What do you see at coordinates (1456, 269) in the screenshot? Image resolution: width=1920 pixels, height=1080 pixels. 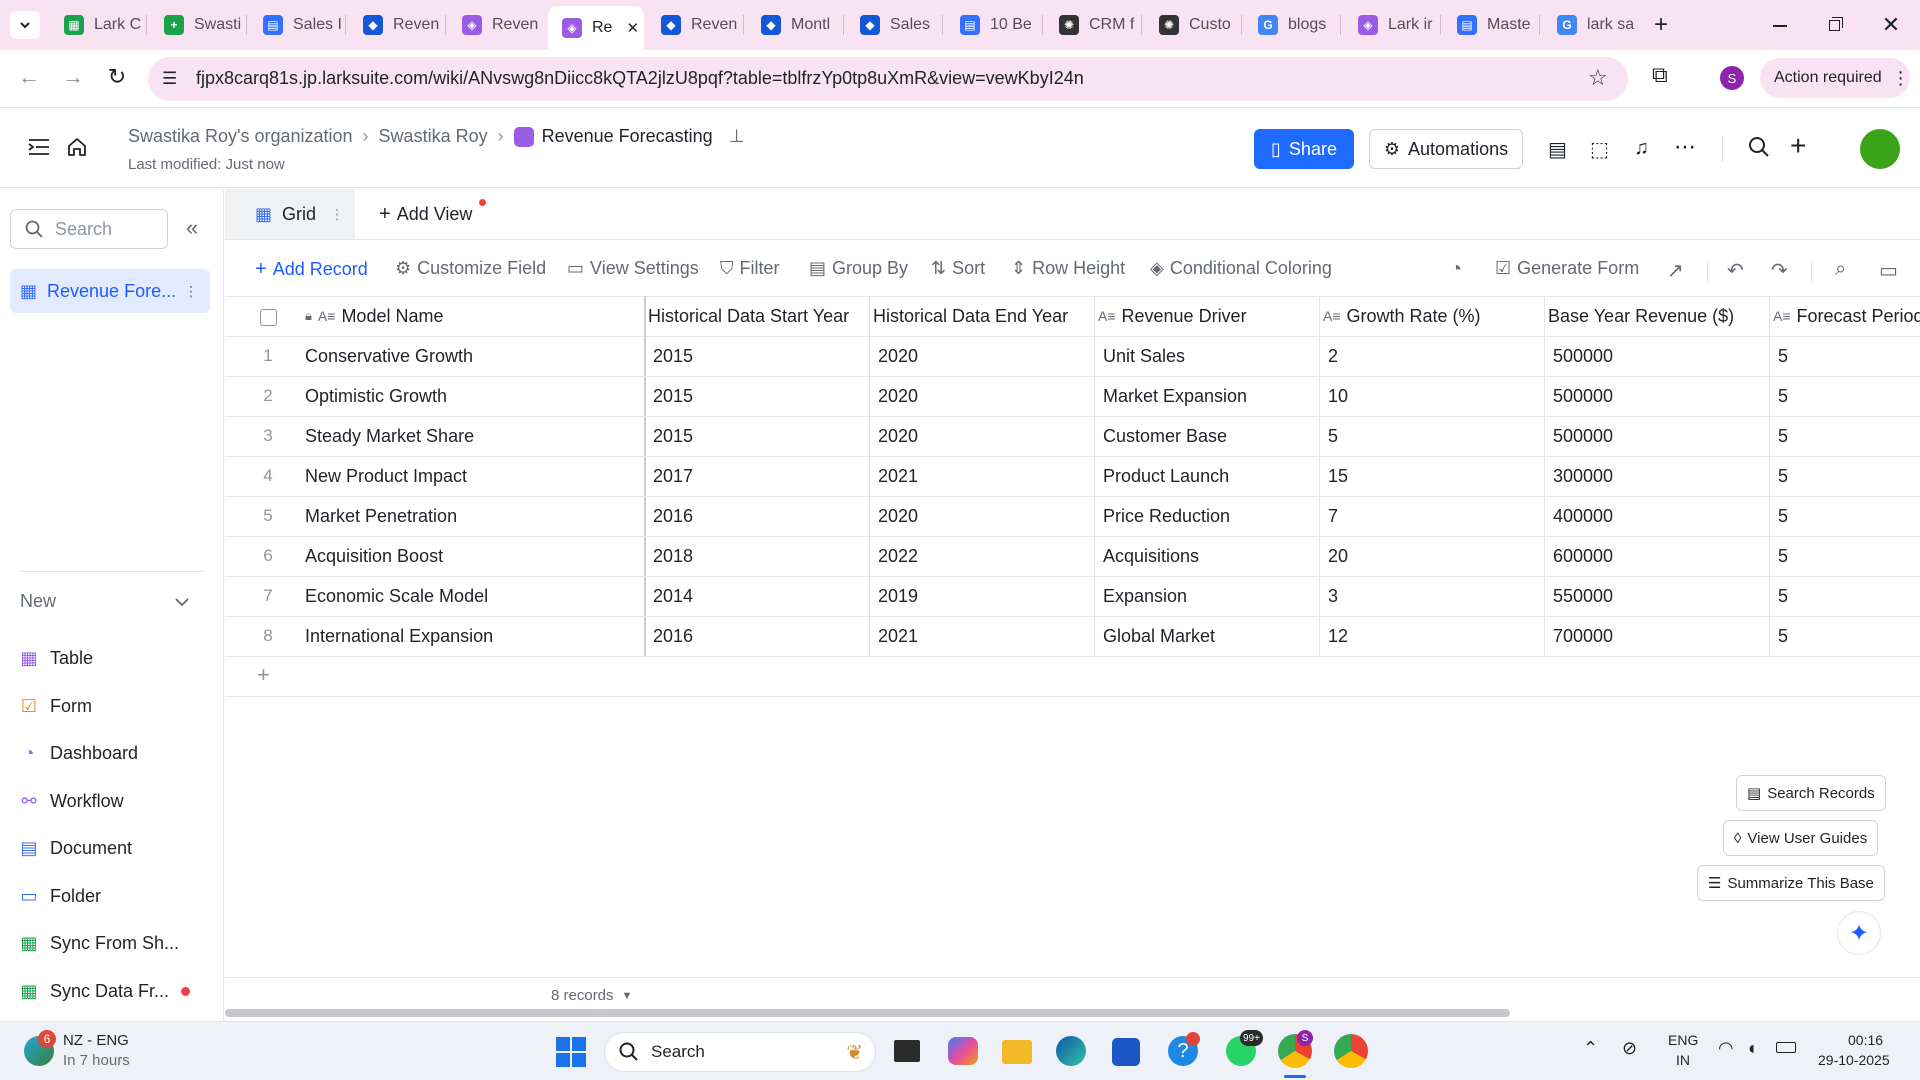 I see `history-icon: ◔` at bounding box center [1456, 269].